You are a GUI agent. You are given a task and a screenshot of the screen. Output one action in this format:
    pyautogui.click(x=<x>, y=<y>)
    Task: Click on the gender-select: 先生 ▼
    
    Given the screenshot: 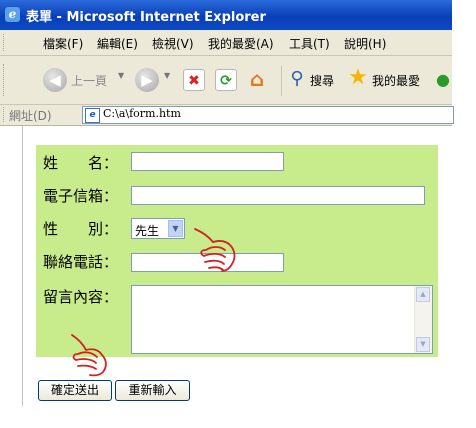 What is the action you would take?
    pyautogui.click(x=158, y=228)
    